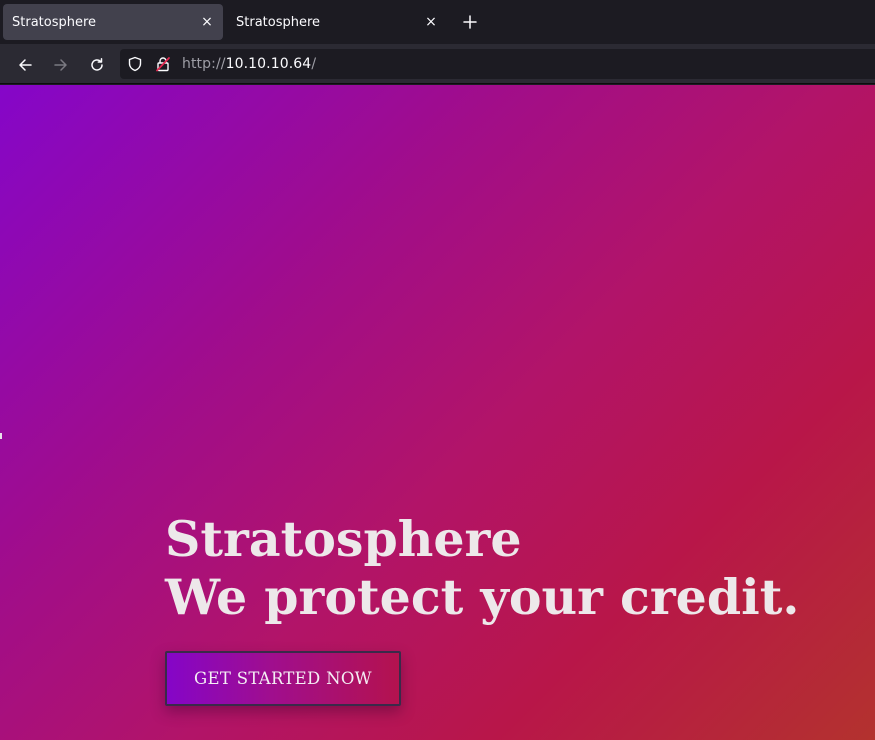  Describe the element at coordinates (343, 539) in the screenshot. I see `hero-title: Stratosphere` at that location.